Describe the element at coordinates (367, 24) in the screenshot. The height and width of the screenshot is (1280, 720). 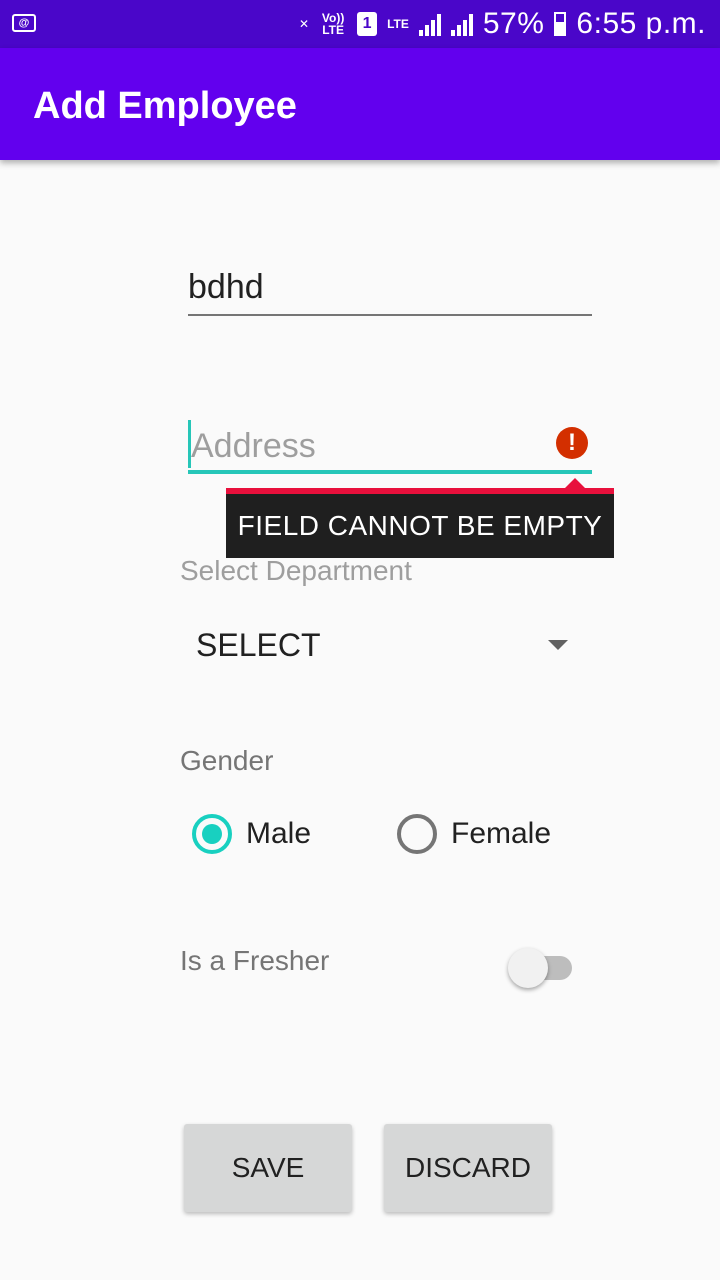
I see `sim-slot-icon: 1` at that location.